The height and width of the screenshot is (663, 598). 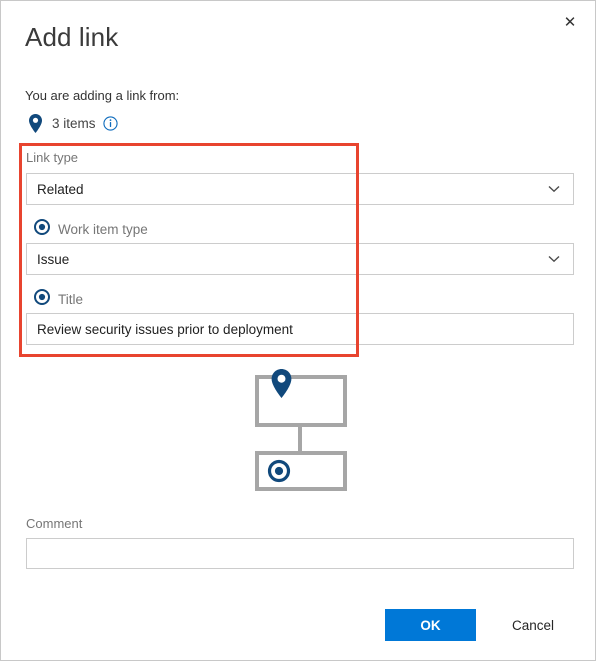 I want to click on source-items-row: 3 items, so click(x=71, y=123).